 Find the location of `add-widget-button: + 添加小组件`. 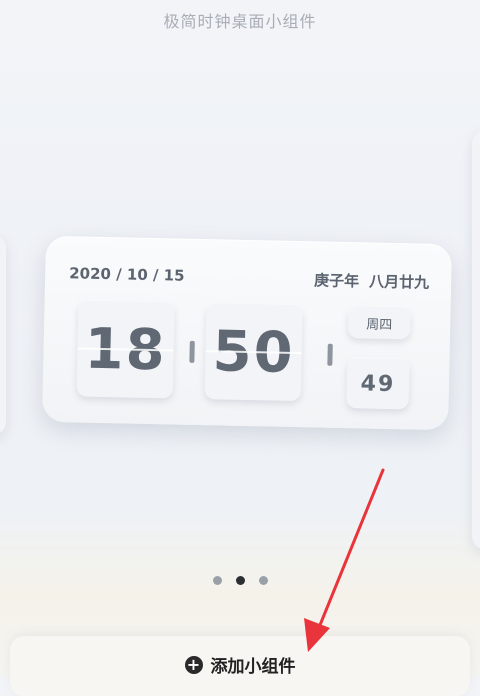

add-widget-button: + 添加小组件 is located at coordinates (240, 664).